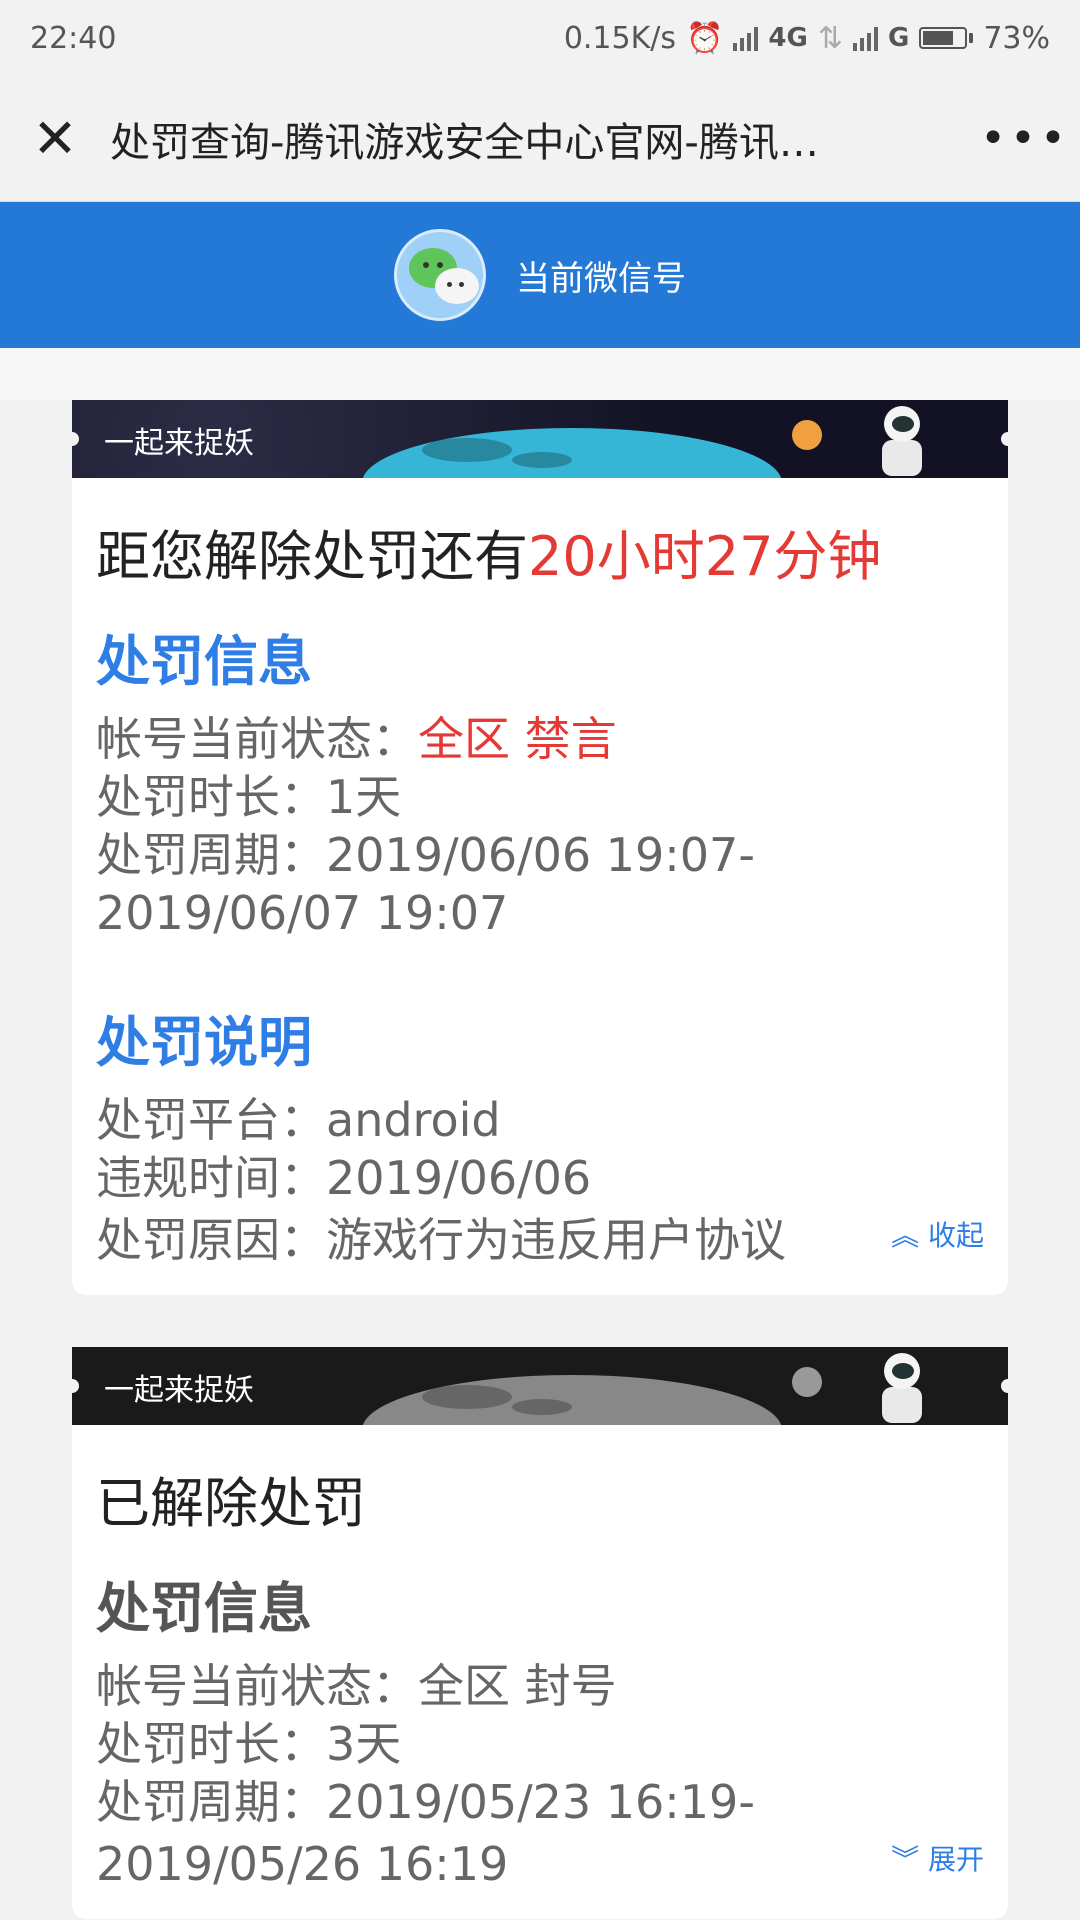 Image resolution: width=1080 pixels, height=1920 pixels. What do you see at coordinates (830, 38) in the screenshot?
I see `data-arrows-icon: ⇅` at bounding box center [830, 38].